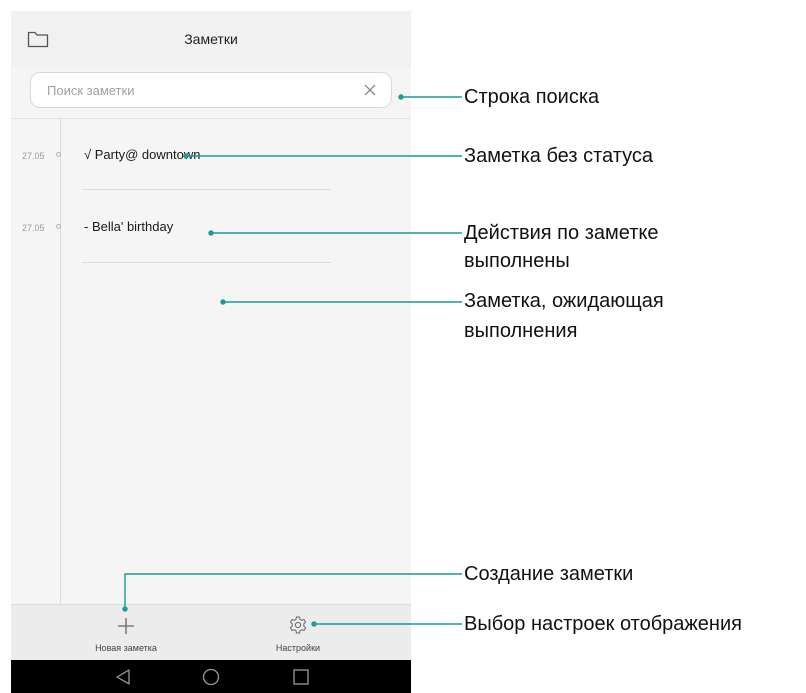 The width and height of the screenshot is (806, 693). Describe the element at coordinates (517, 261) in the screenshot. I see `callout-note-done-line2: выполнены` at that location.